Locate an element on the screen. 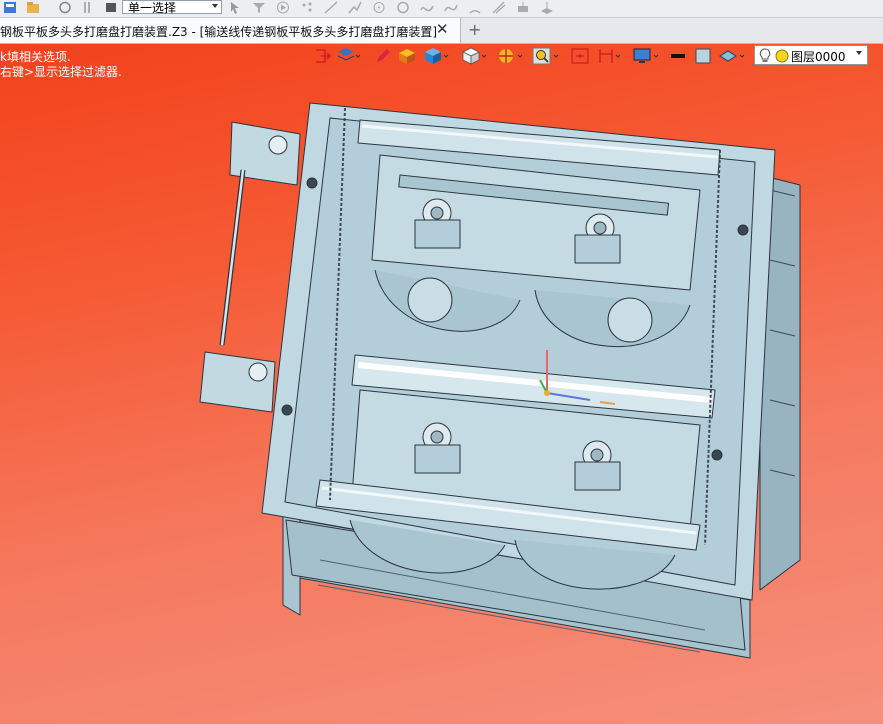  extrude-icon is located at coordinates (547, 7).